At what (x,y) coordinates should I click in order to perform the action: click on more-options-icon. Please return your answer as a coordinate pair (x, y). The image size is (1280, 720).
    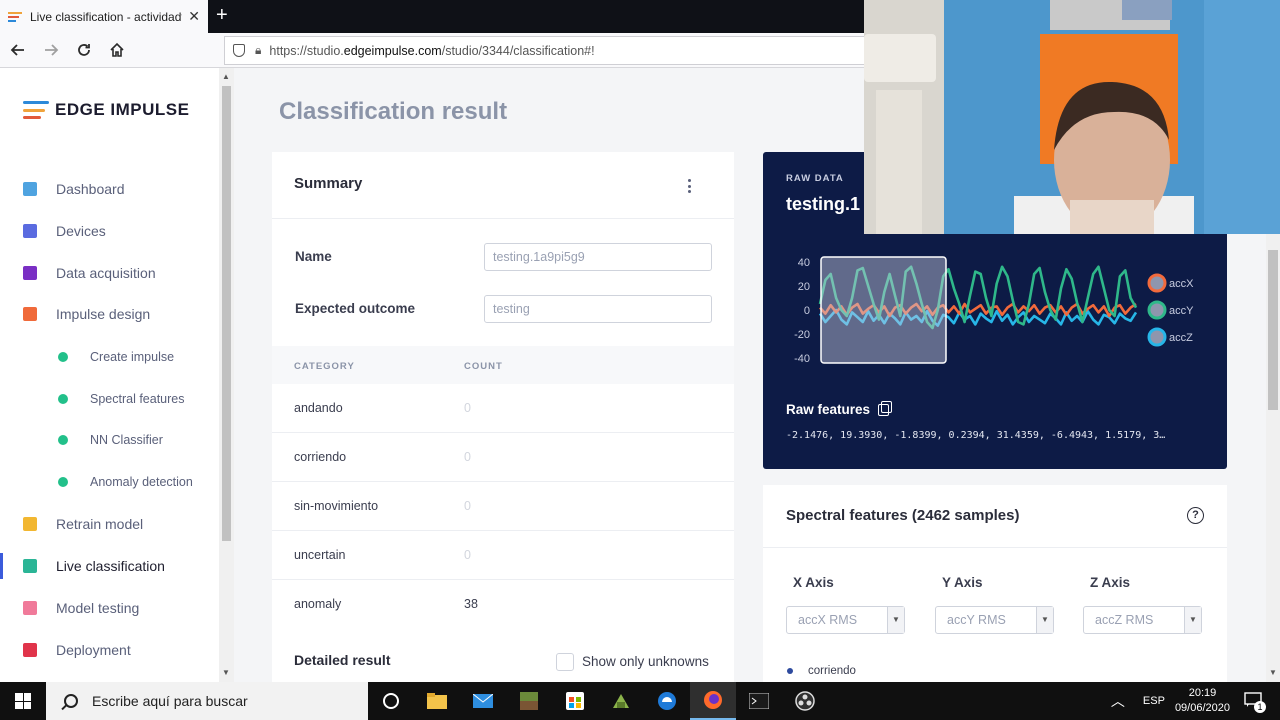
    Looking at the image, I should click on (689, 186).